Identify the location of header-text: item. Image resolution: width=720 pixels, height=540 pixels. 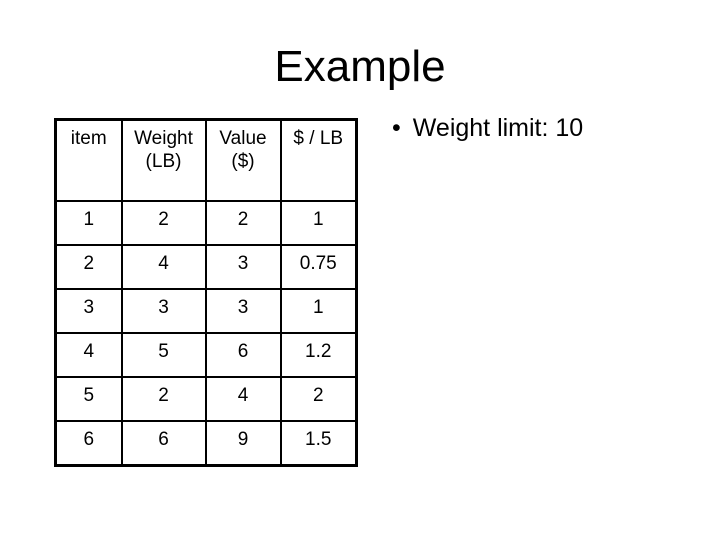
(88, 138).